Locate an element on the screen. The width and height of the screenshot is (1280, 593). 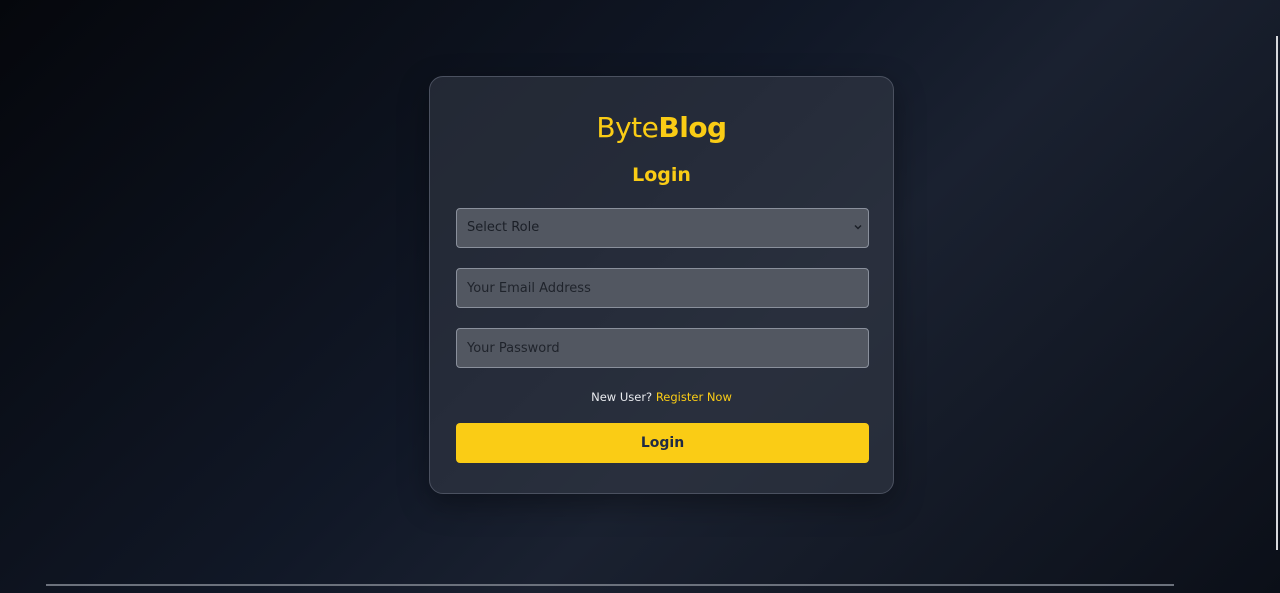
chevron-down-icon is located at coordinates (858, 227).